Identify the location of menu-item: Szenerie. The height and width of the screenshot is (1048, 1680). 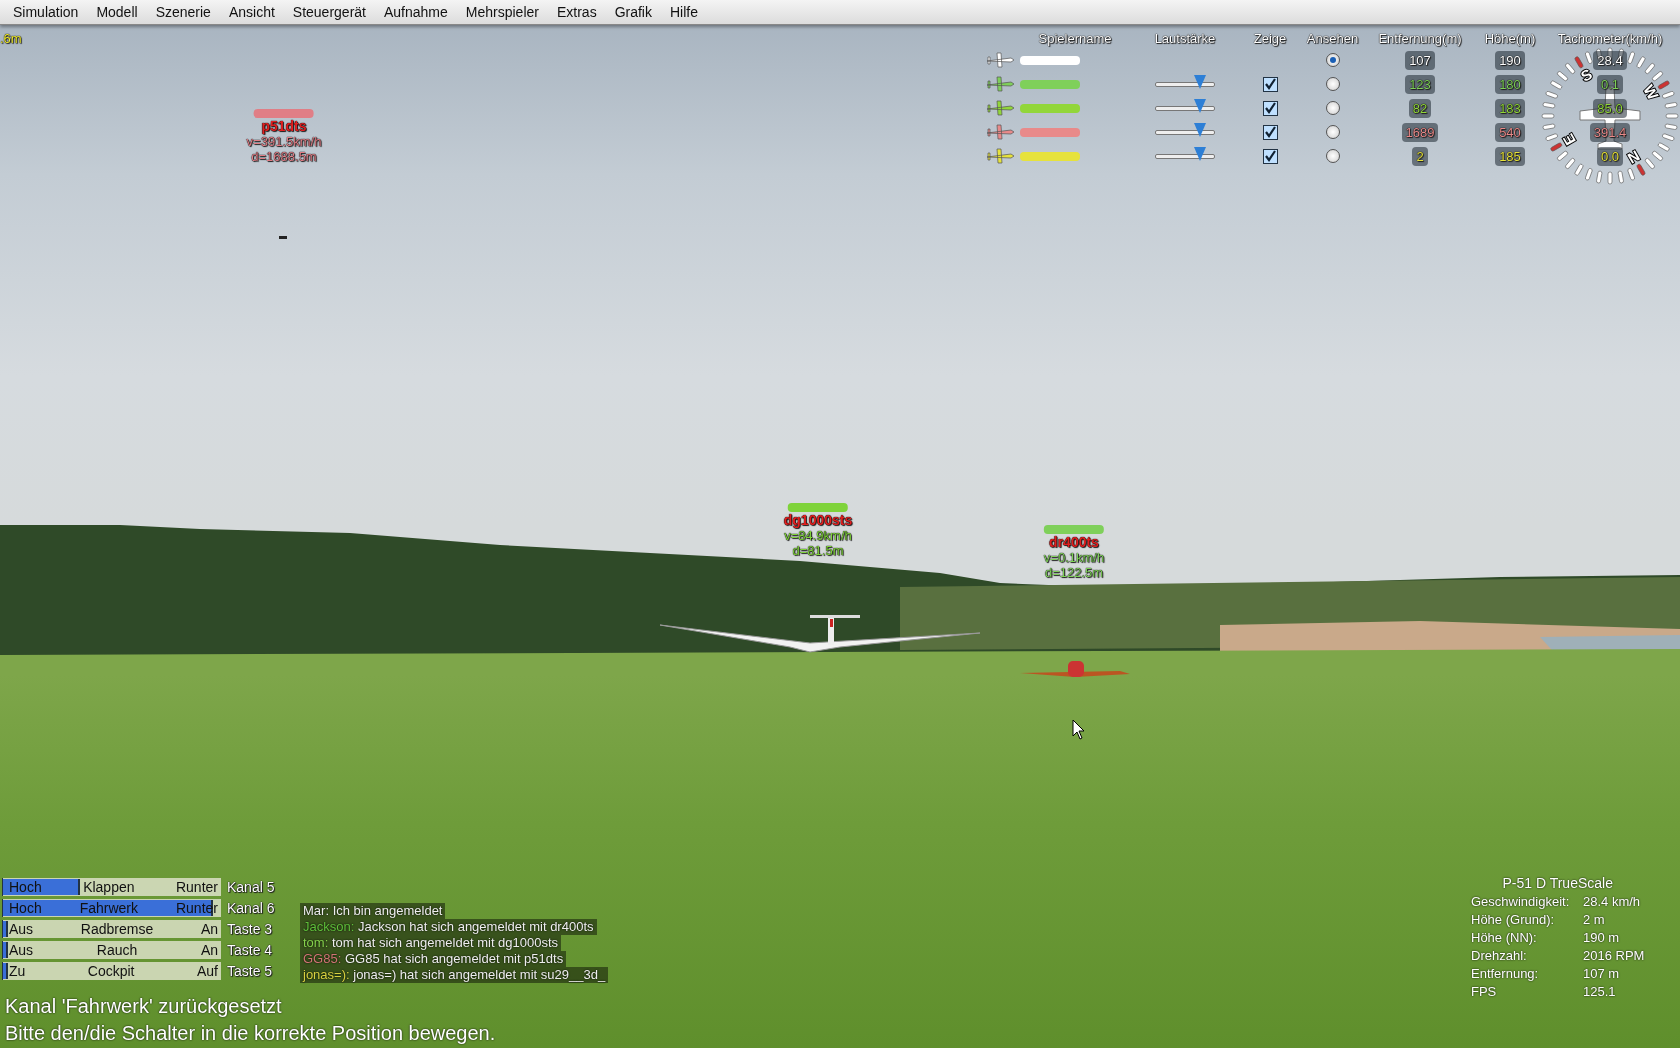
(183, 12).